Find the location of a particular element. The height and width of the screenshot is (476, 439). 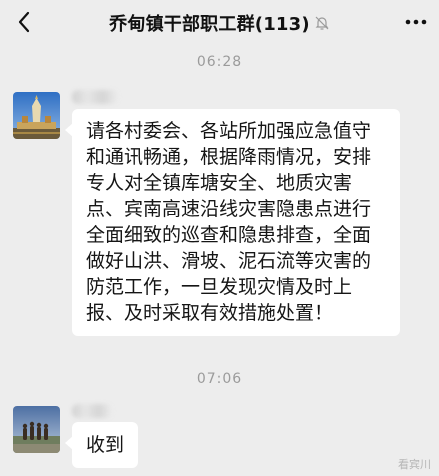

chat-title: 乔甸镇干部职工群(113) is located at coordinates (209, 24).